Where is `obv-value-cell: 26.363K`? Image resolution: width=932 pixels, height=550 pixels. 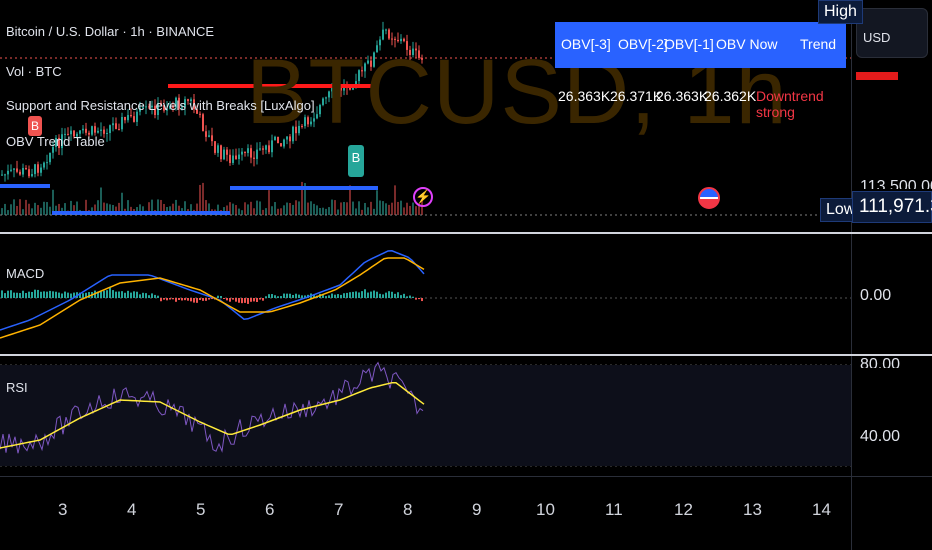
obv-value-cell: 26.363K is located at coordinates (584, 96).